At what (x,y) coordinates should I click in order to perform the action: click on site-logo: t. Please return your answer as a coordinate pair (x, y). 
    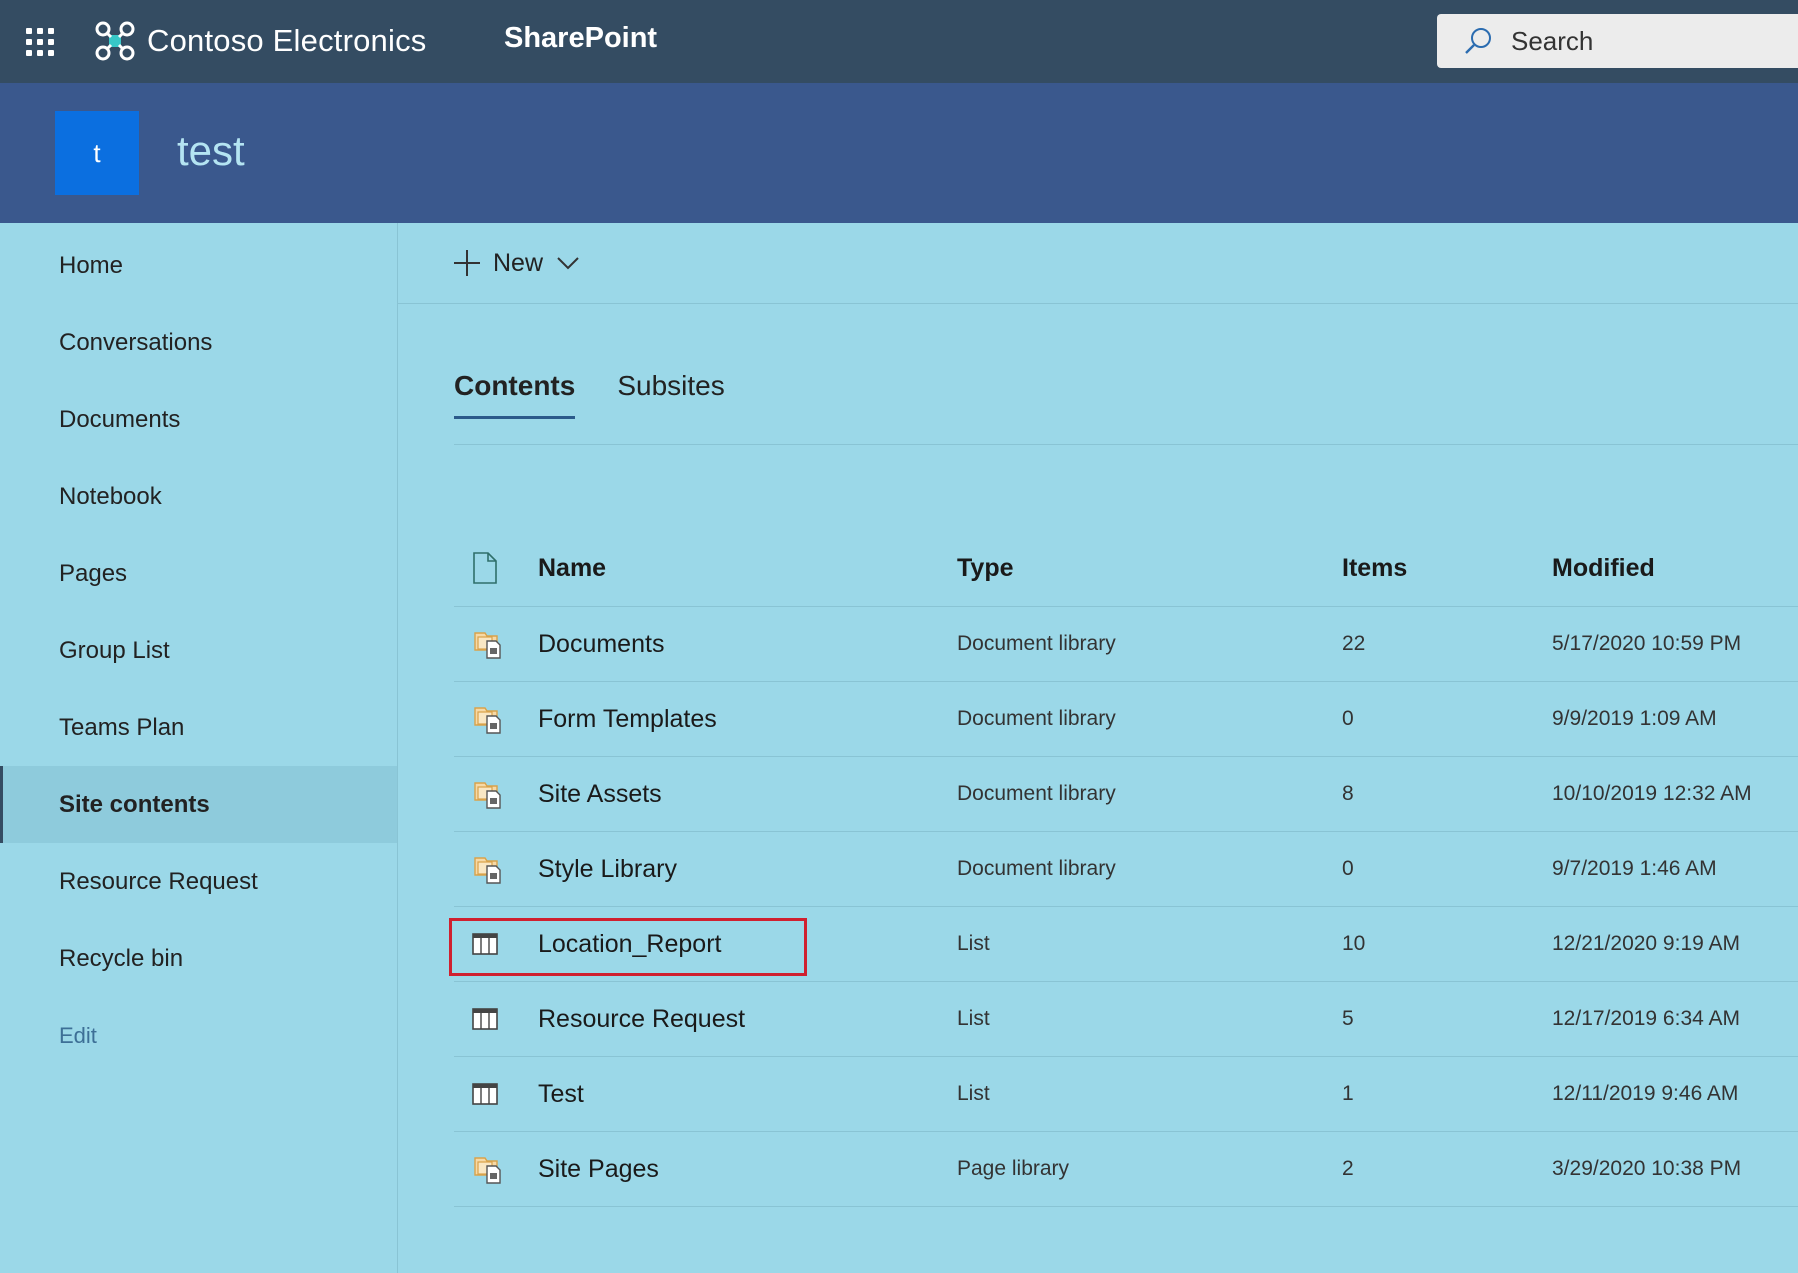
    Looking at the image, I should click on (97, 153).